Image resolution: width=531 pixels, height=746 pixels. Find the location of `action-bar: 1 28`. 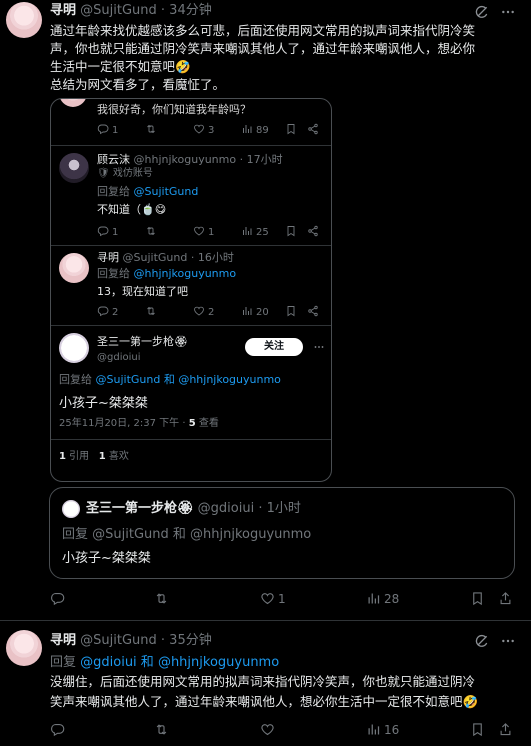

action-bar: 1 28 is located at coordinates (285, 599).